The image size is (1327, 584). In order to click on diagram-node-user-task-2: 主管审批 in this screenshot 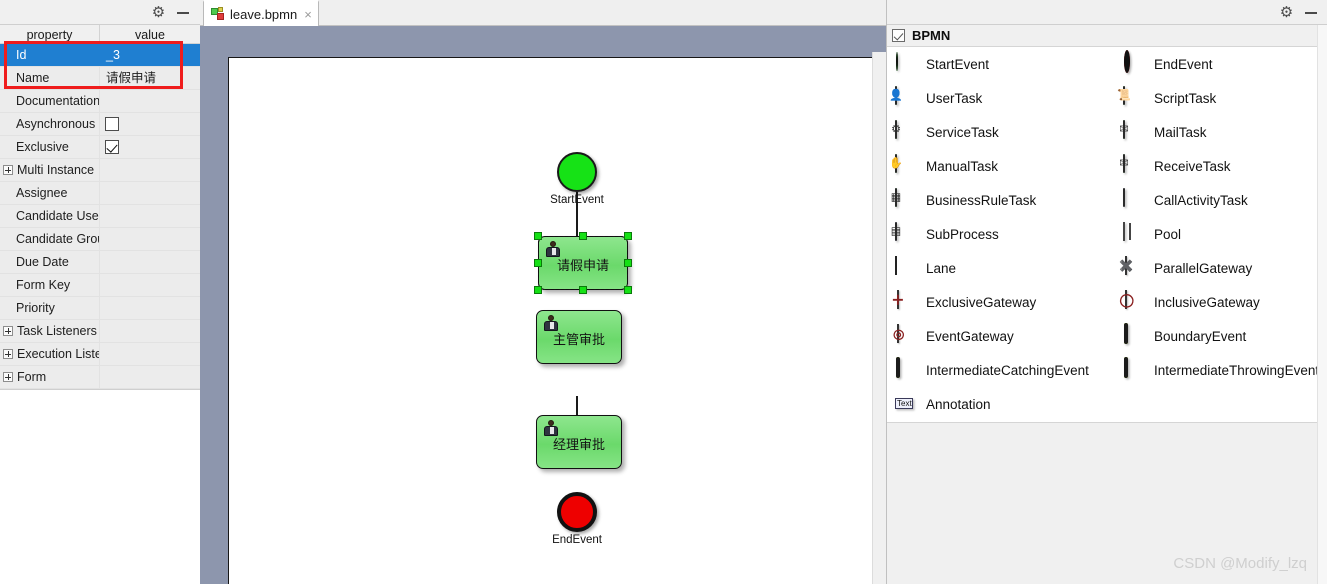, I will do `click(579, 337)`.